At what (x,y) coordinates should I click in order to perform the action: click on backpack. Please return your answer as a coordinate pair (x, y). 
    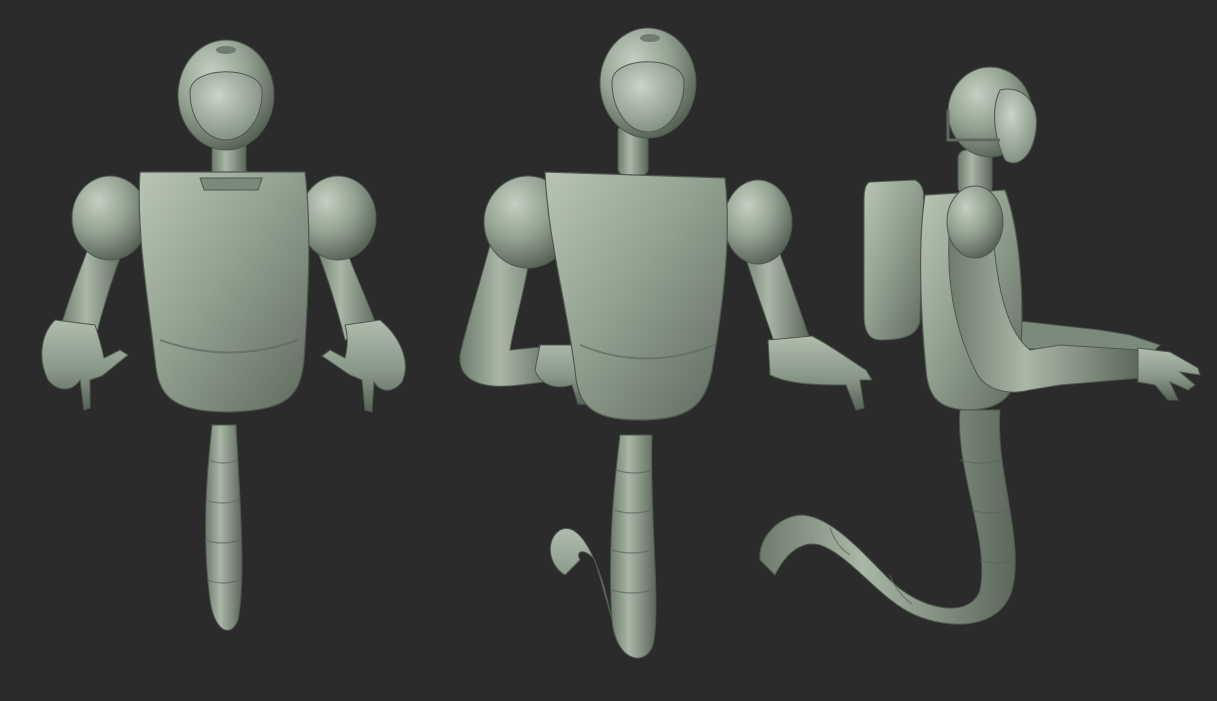
    Looking at the image, I should click on (894, 260).